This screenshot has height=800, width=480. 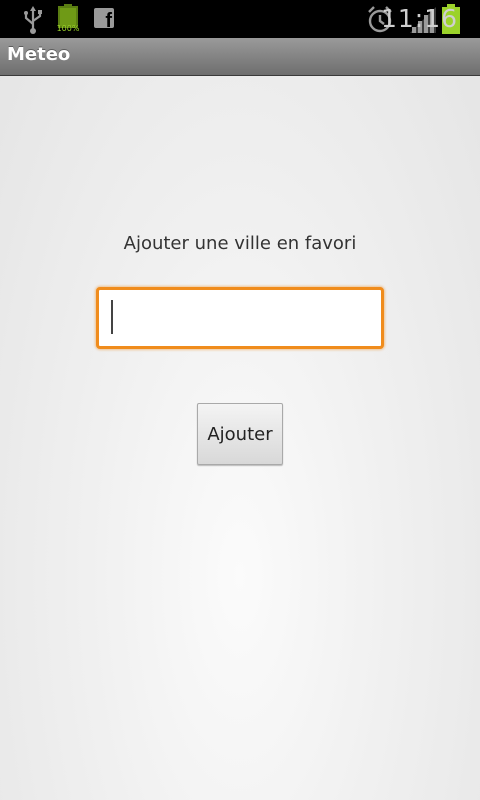 What do you see at coordinates (39, 54) in the screenshot?
I see `app-title: Meteo` at bounding box center [39, 54].